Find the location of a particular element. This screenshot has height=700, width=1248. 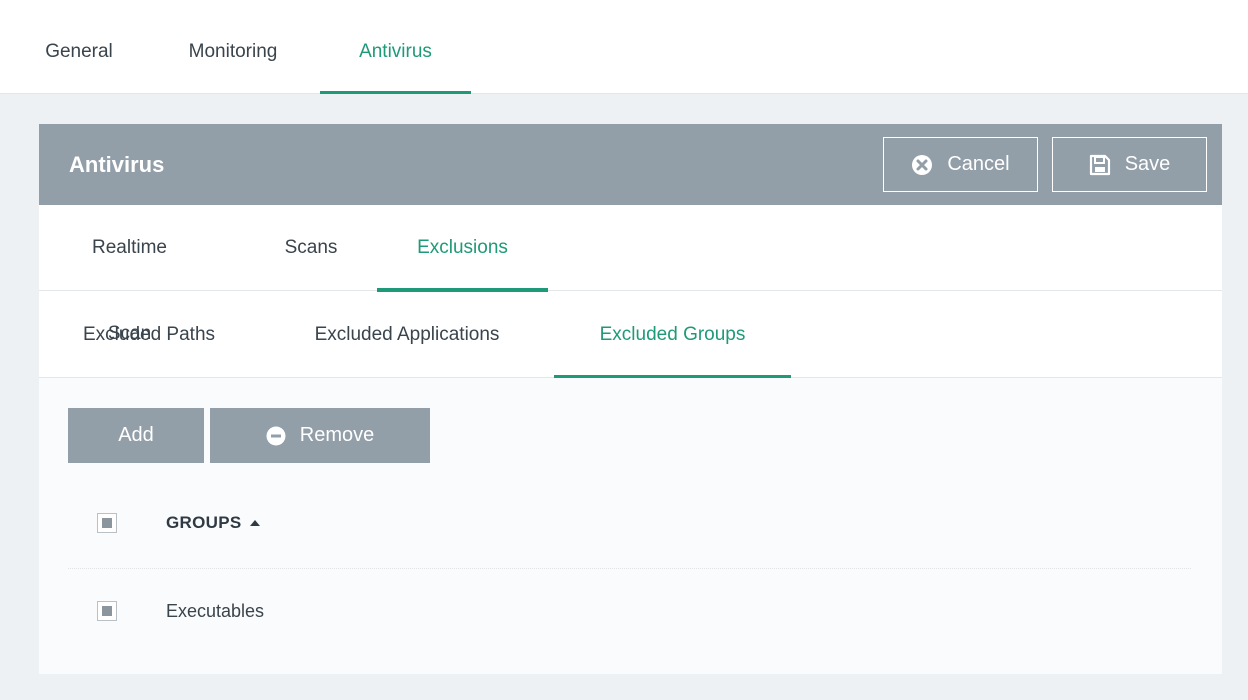

column-header-groups: GROUPS is located at coordinates (213, 523).